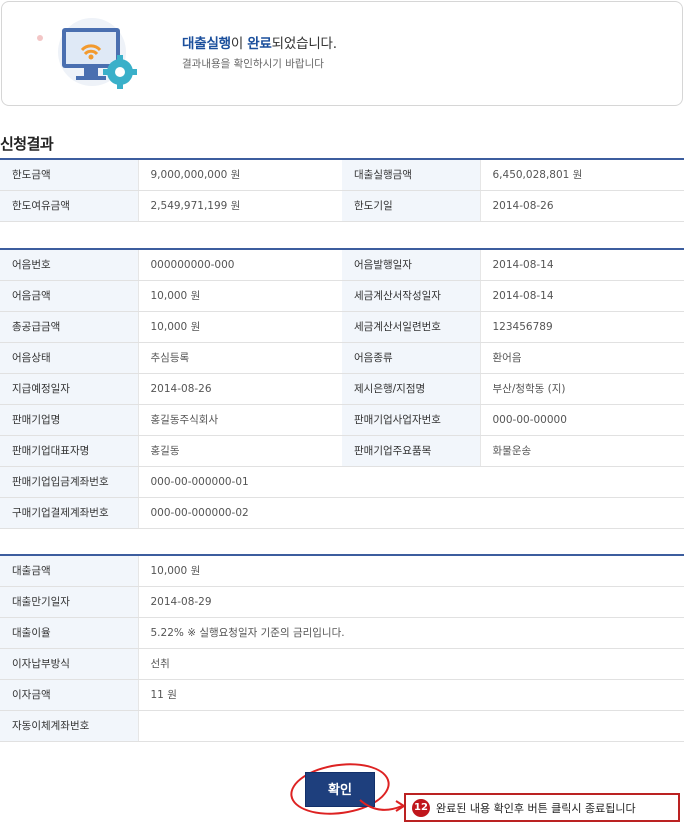  I want to click on table-row: 대출이율 5.22% ※ 실행요청일자 기준의 금리입니다., so click(342, 633).